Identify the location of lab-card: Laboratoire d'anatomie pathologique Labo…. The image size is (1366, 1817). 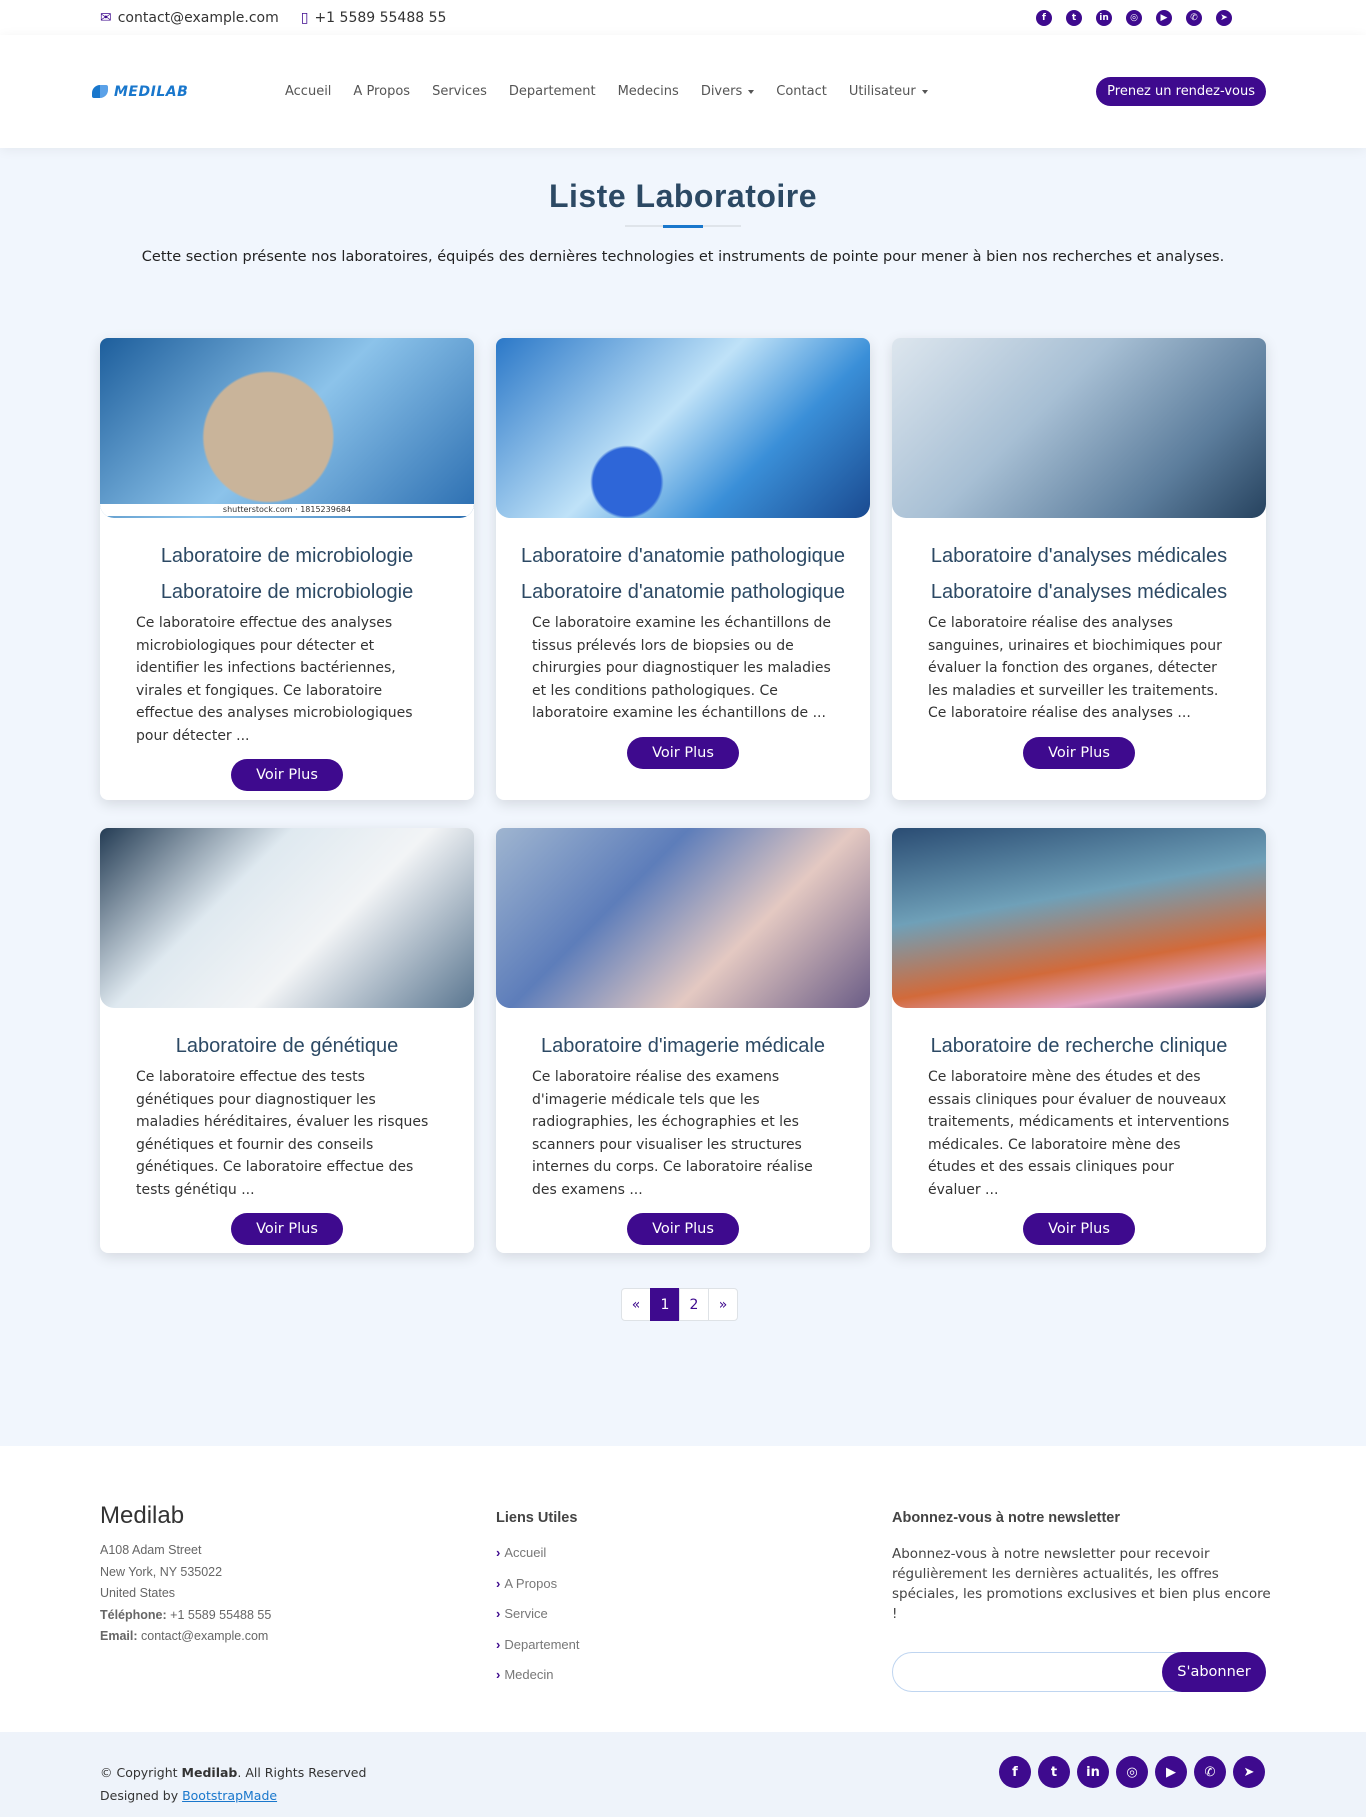
(683, 569).